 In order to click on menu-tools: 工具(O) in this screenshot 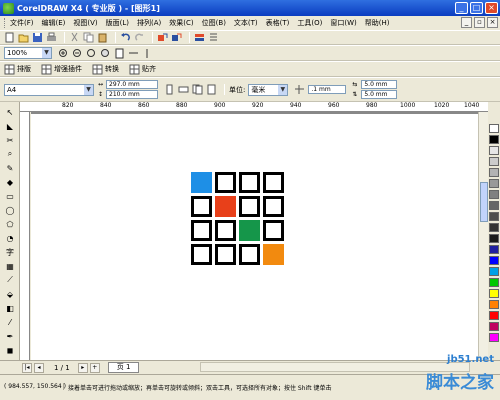, I will do `click(309, 23)`.